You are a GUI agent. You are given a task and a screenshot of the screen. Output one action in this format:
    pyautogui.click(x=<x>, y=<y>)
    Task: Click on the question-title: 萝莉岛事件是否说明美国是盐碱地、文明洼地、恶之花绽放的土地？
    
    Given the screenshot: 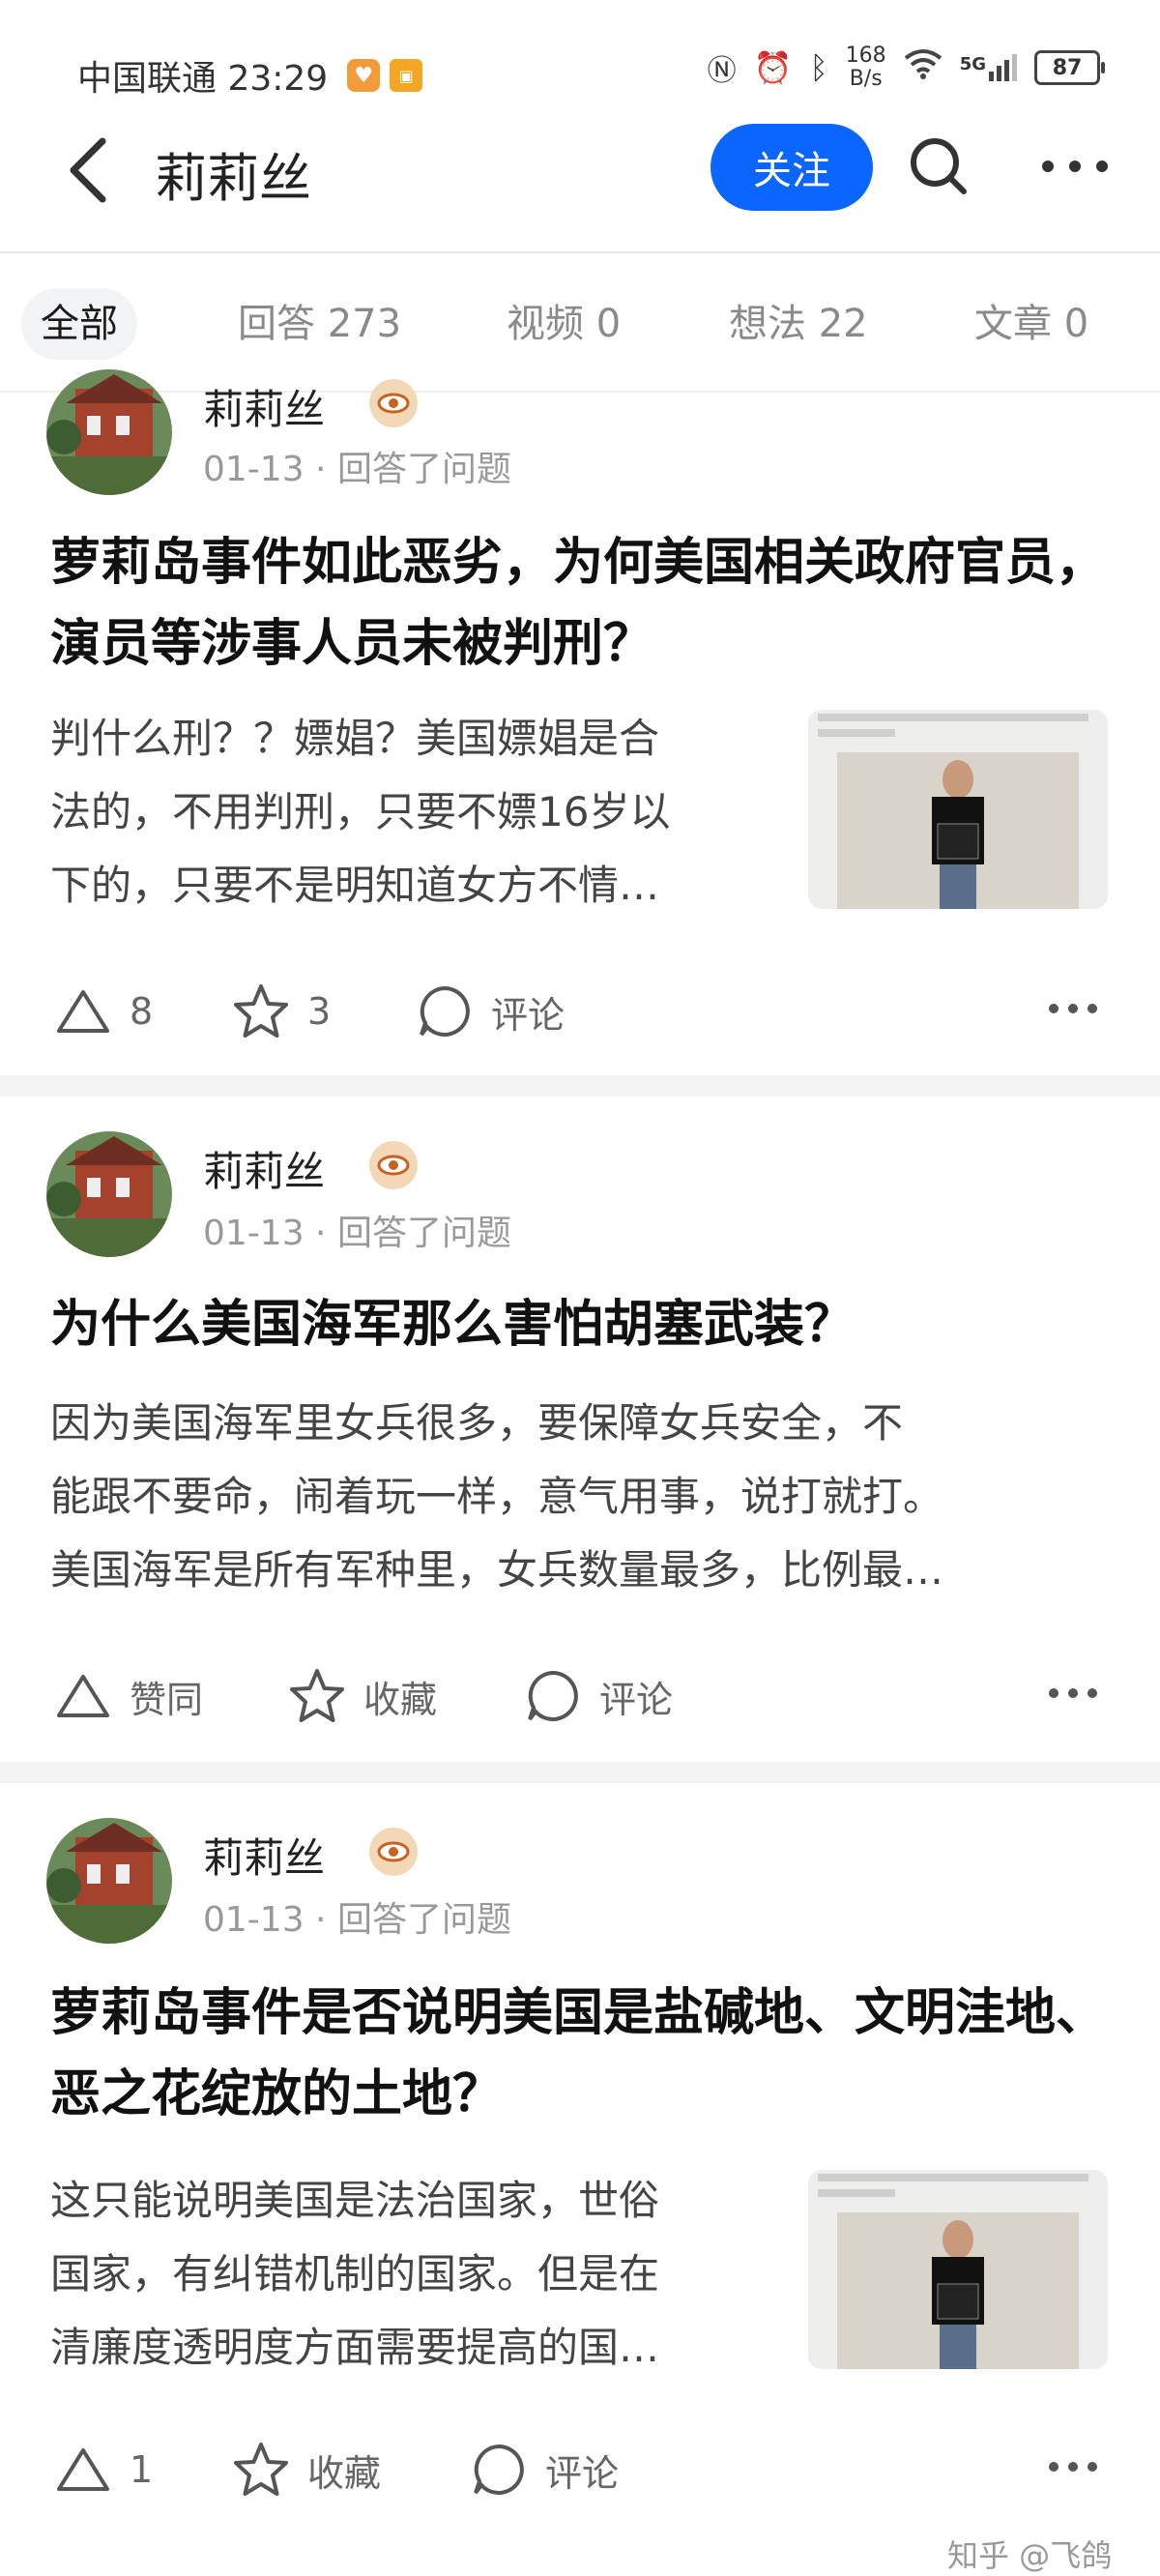 What is the action you would take?
    pyautogui.click(x=582, y=2054)
    